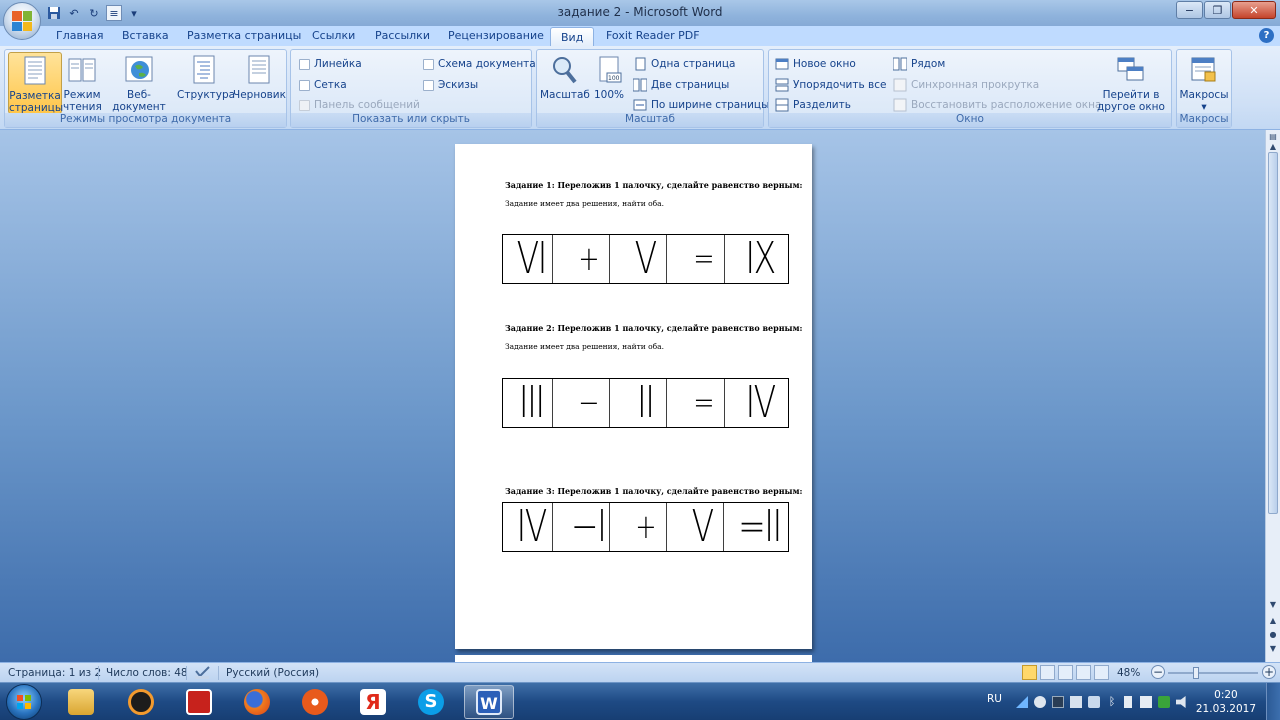 This screenshot has width=1280, height=720. I want to click on taskbar-media-player, so click(315, 702).